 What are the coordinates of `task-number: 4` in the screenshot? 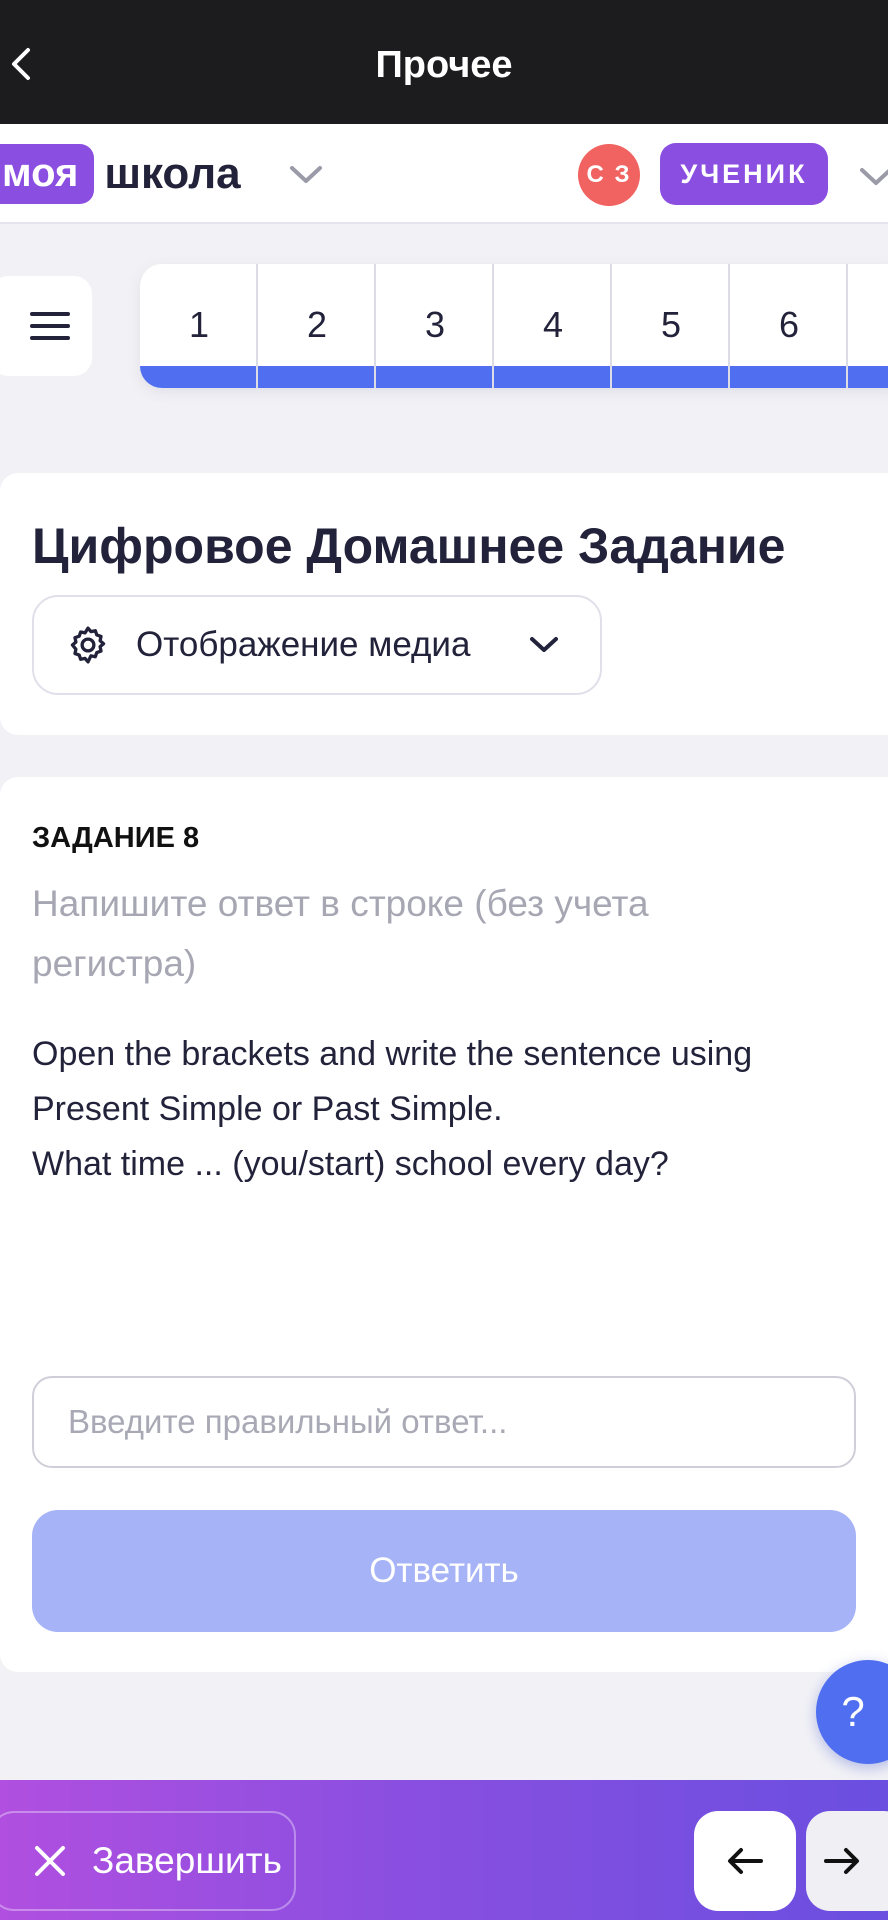 It's located at (553, 324).